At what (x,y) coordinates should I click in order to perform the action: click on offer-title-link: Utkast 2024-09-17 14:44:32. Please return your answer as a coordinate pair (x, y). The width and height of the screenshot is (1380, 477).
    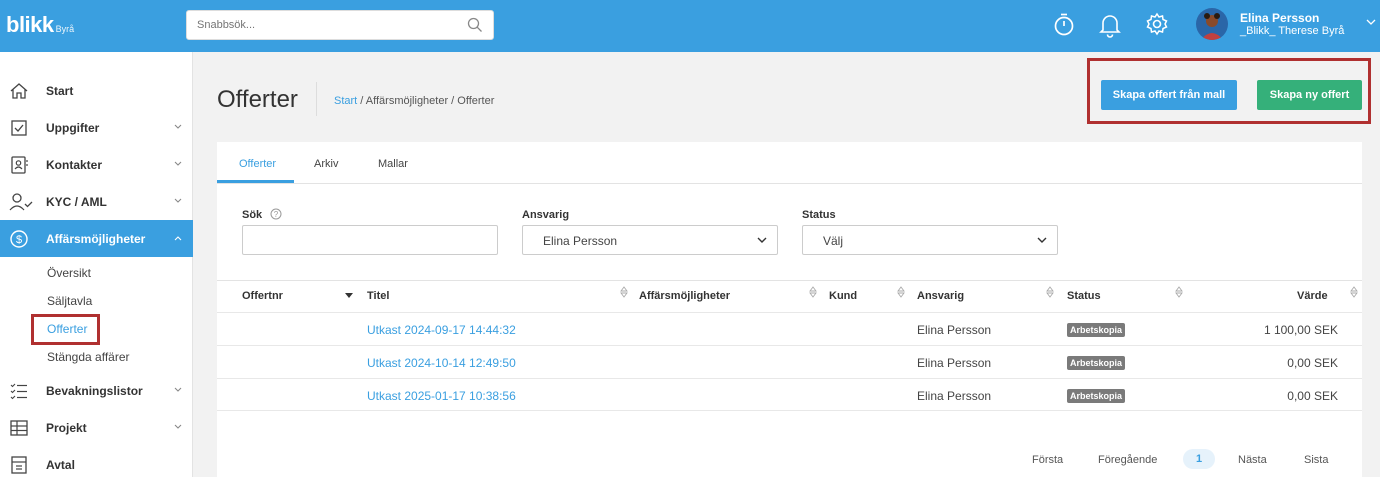
    Looking at the image, I should click on (441, 330).